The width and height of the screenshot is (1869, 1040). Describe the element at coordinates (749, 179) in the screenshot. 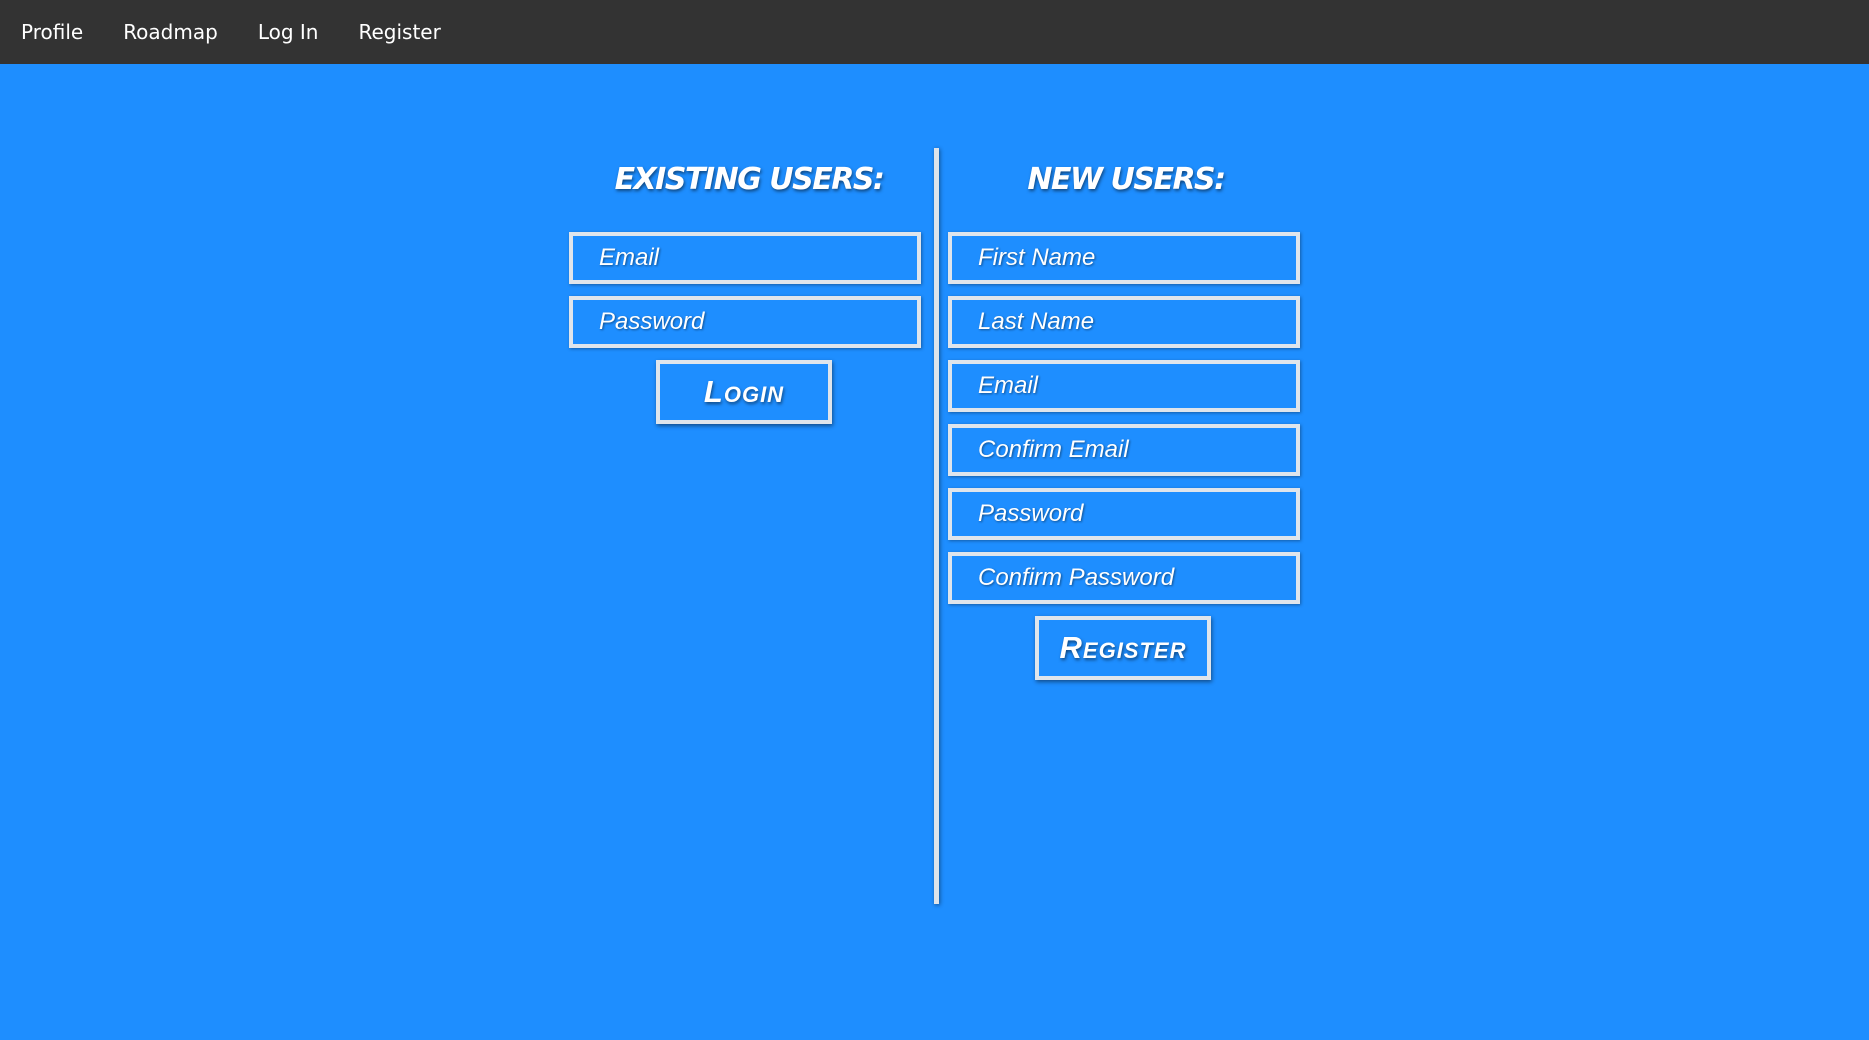

I see `existing-users-heading: EXISTING USERS:` at that location.